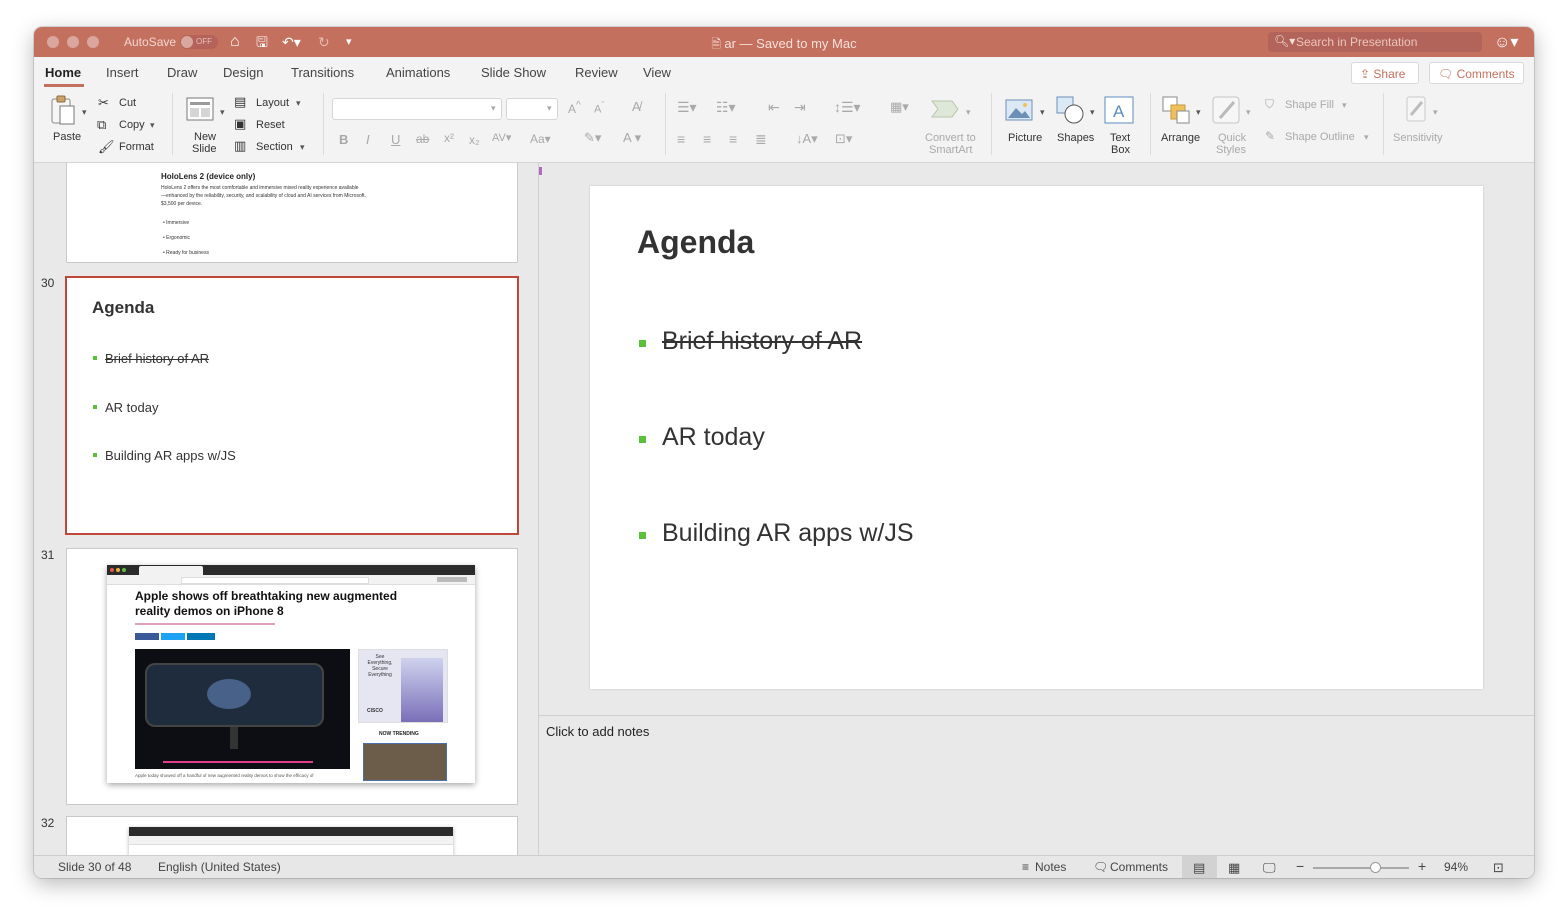 The image size is (1568, 920). Describe the element at coordinates (599, 108) in the screenshot. I see `decrease-font-size-icon: Aˇ` at that location.